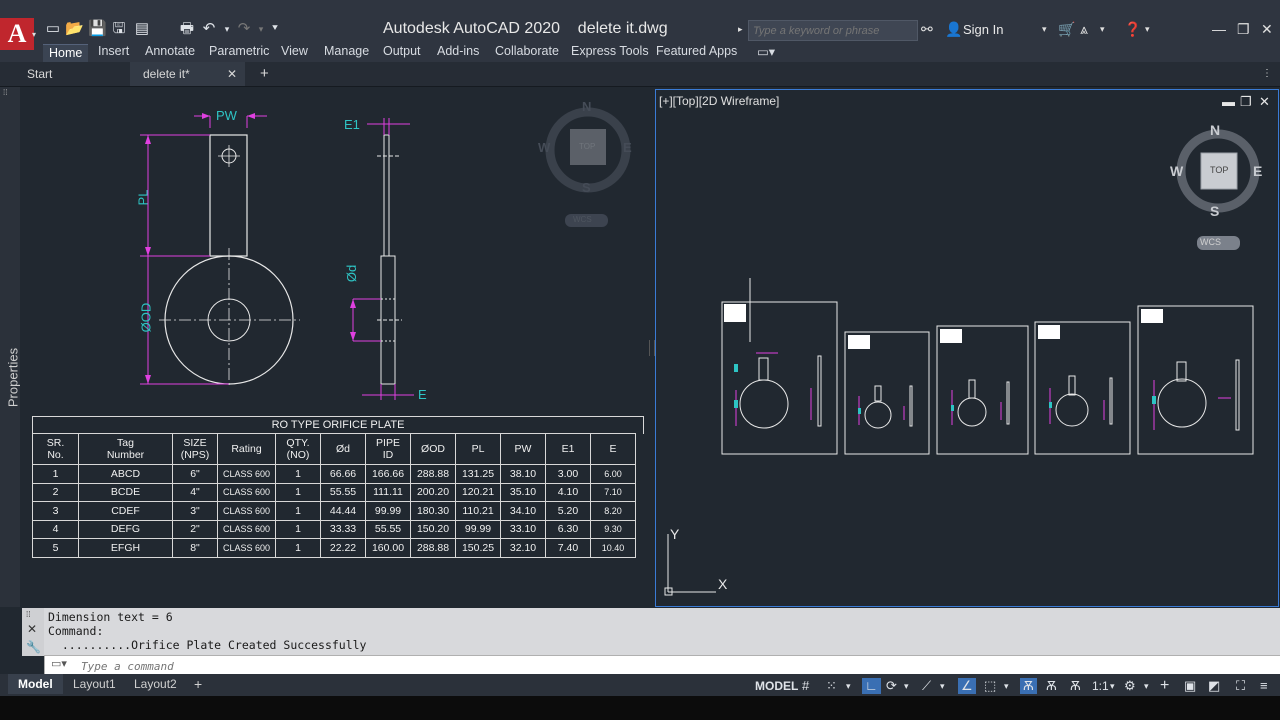 The image size is (1280, 720). I want to click on recent-commands-icon: ▭▾, so click(59, 663).